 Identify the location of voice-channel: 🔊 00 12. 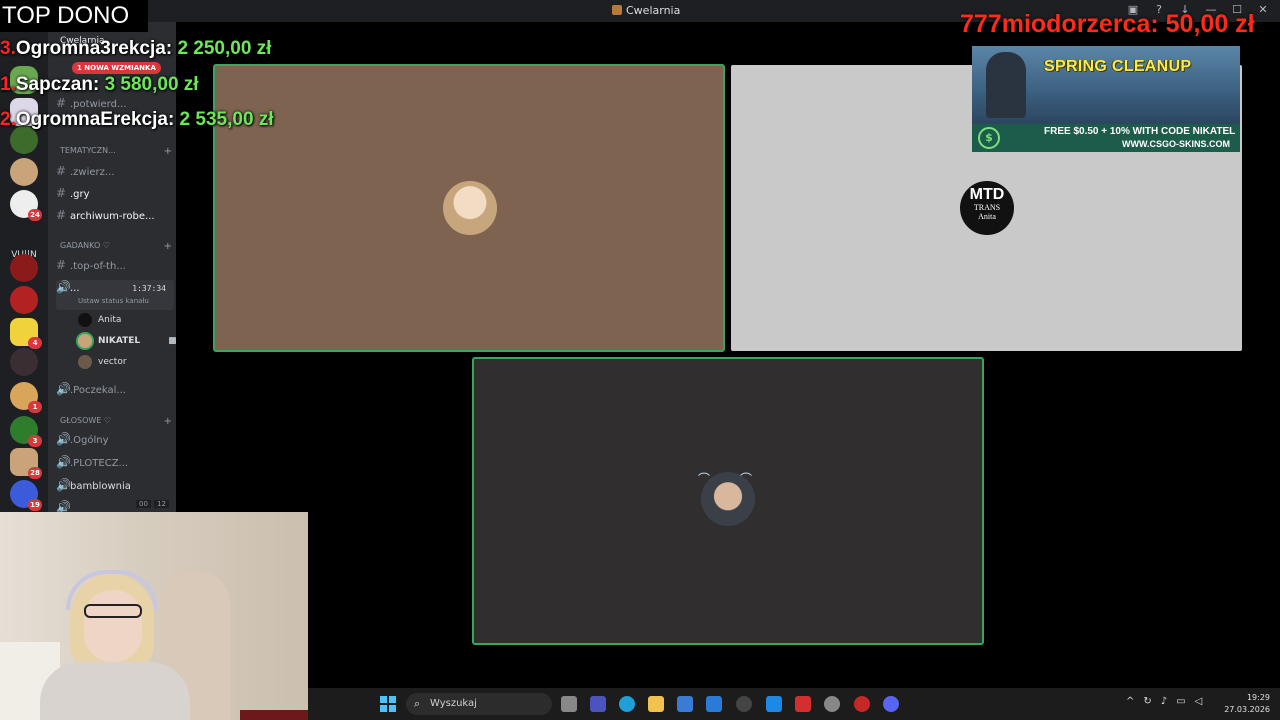
(115, 506).